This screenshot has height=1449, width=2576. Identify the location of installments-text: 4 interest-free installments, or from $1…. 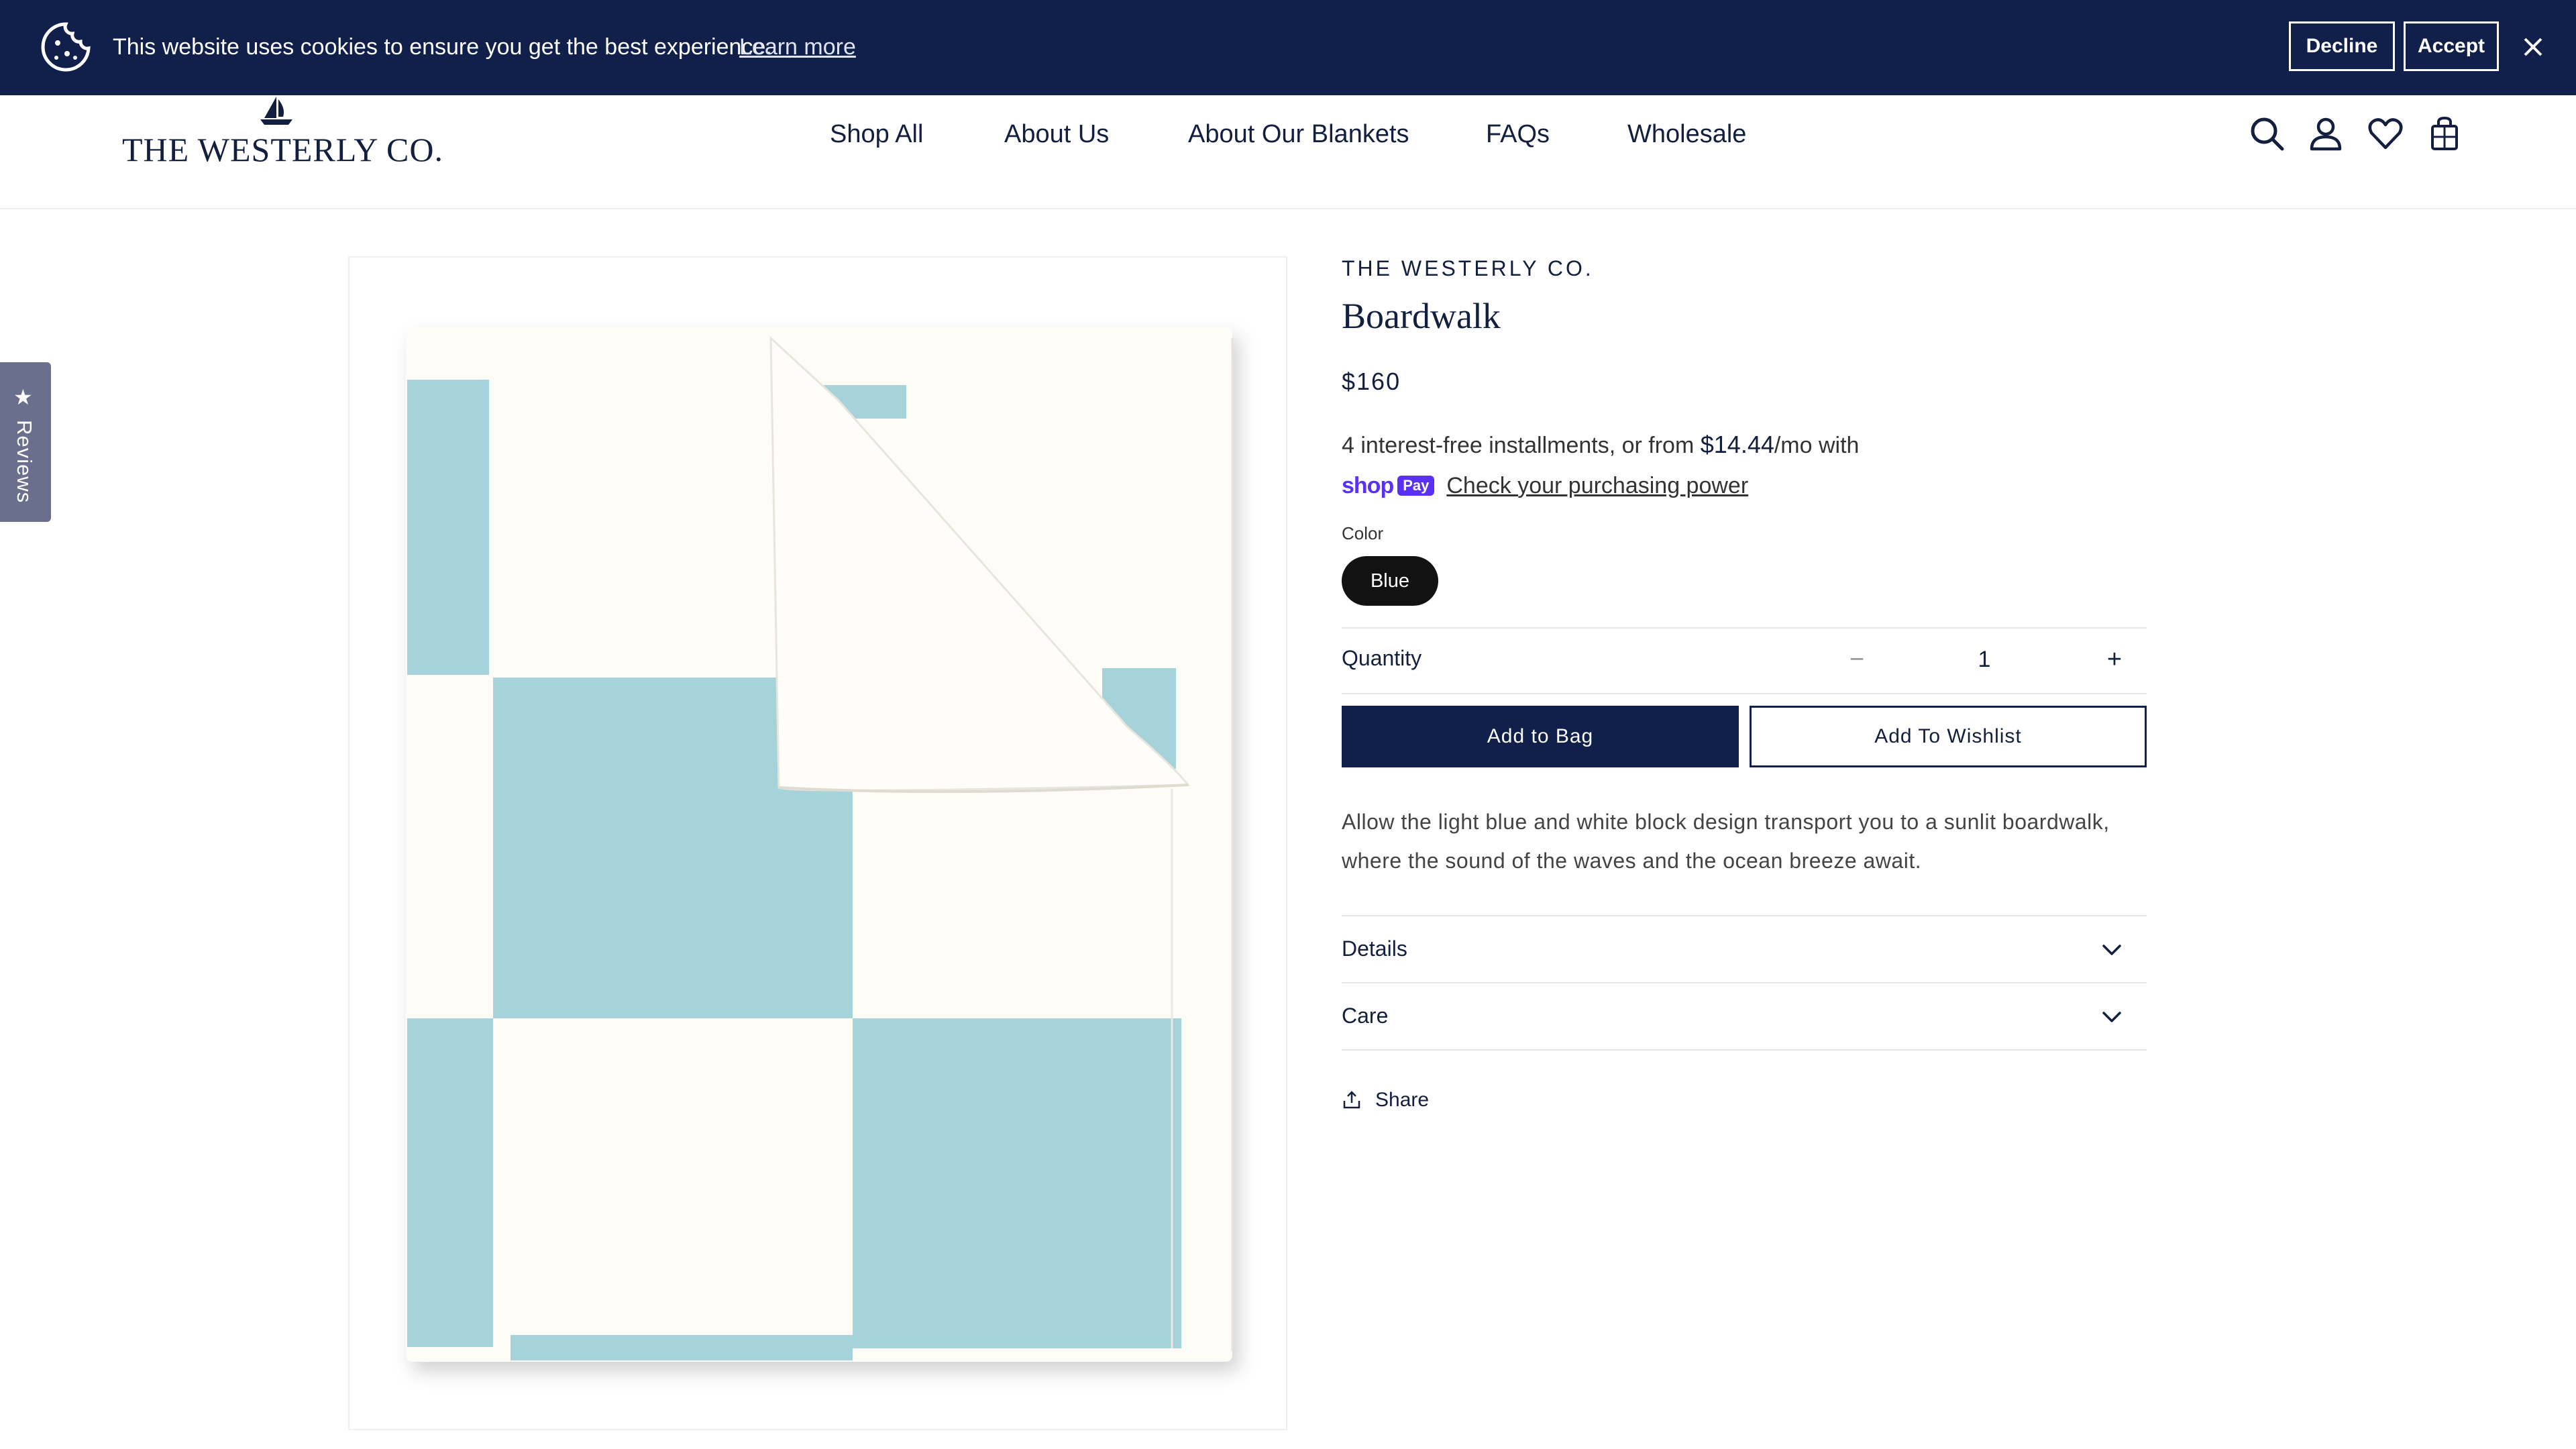
(1600, 445).